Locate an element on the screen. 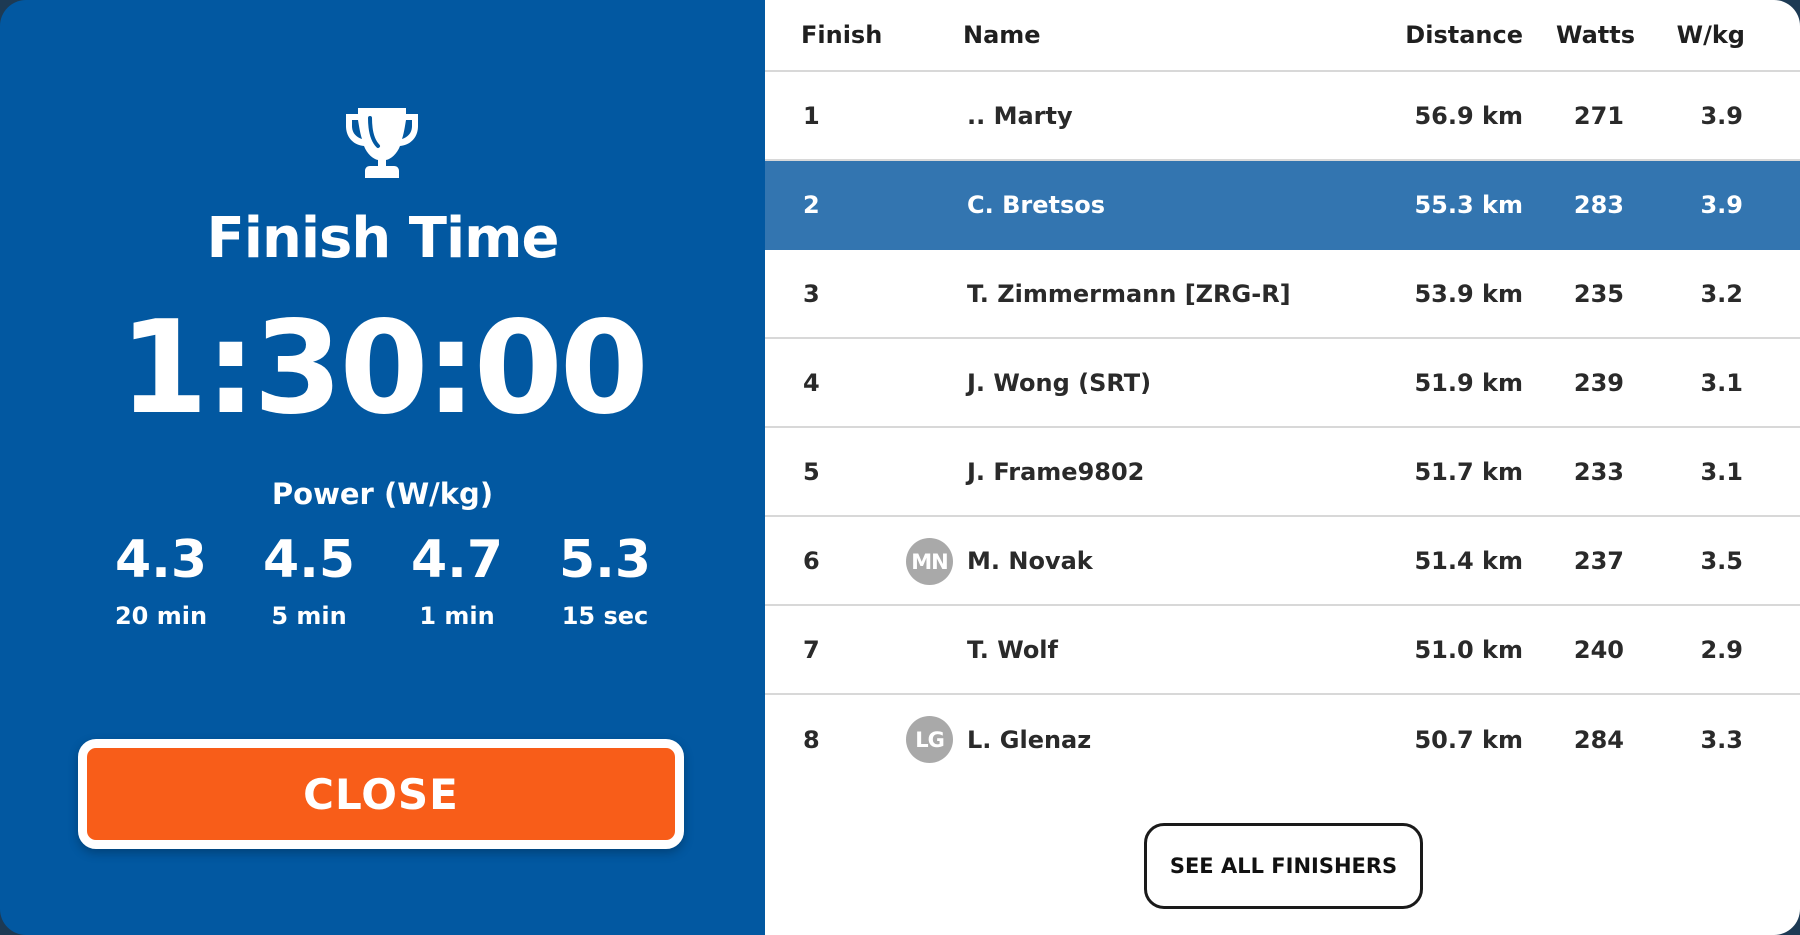 This screenshot has width=1800, height=935. row-wkg: 3.2 is located at coordinates (1721, 293).